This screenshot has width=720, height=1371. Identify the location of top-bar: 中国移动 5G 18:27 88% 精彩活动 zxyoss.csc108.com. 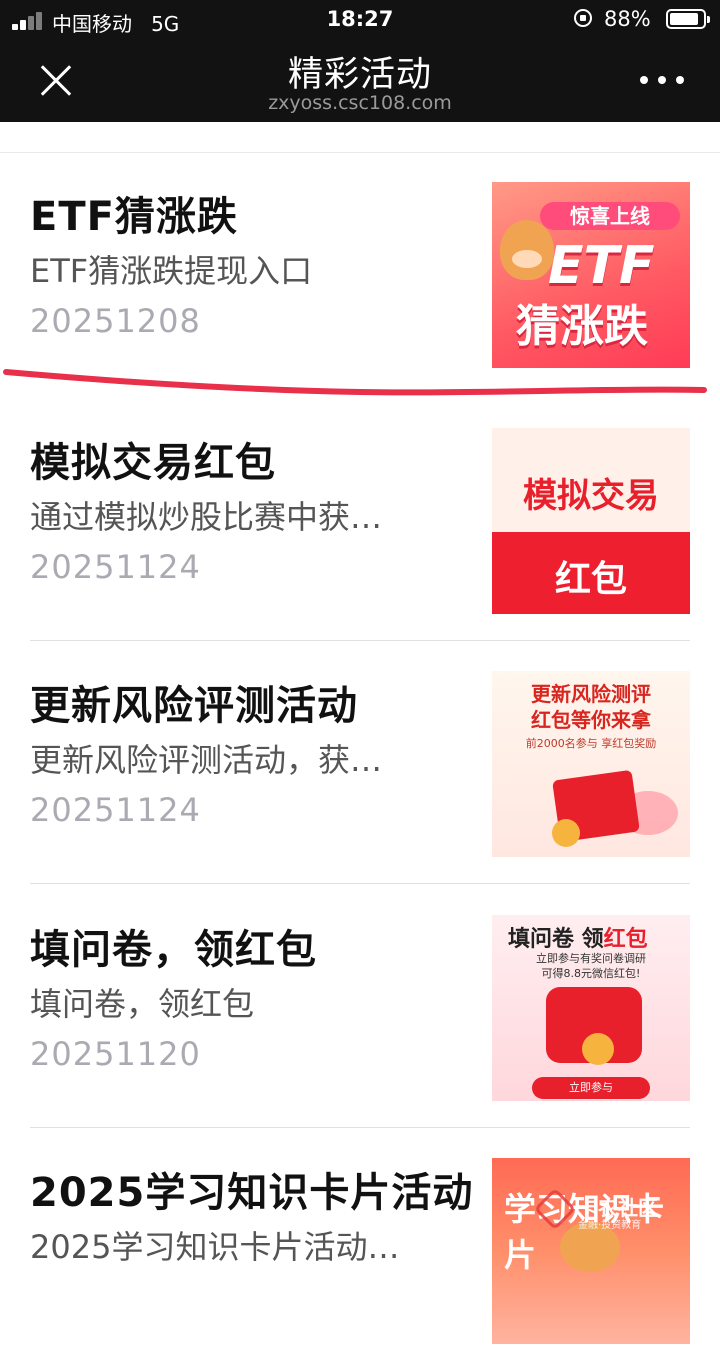
(360, 61).